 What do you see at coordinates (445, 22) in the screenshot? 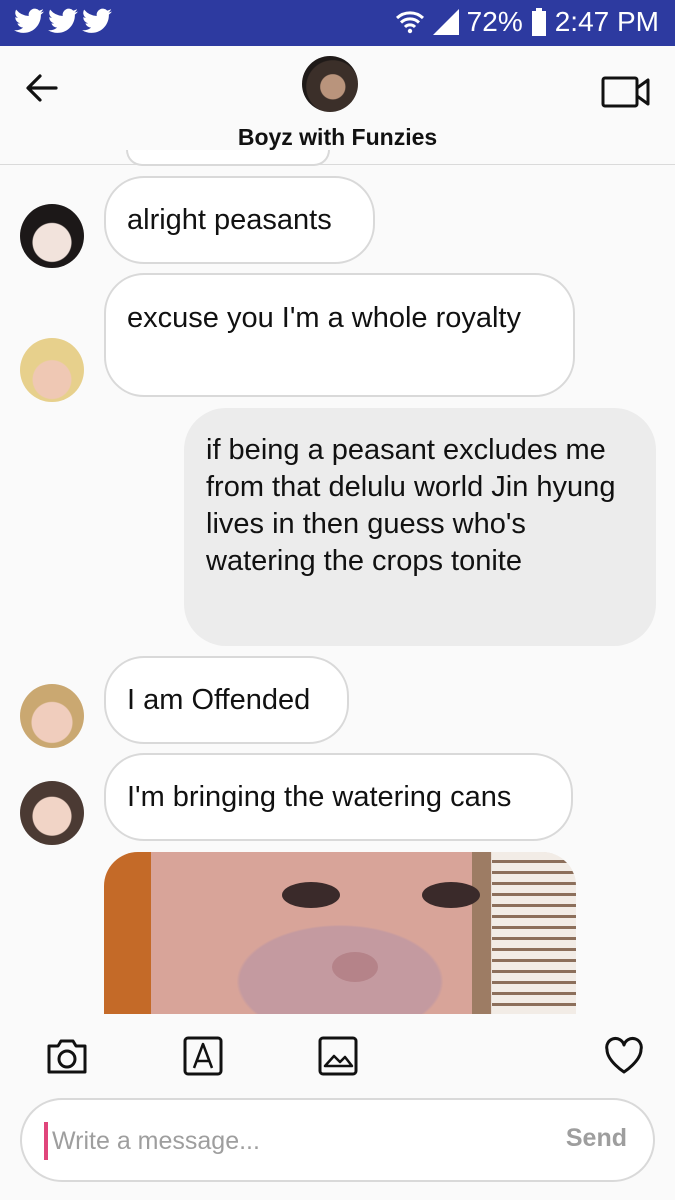
I see `cell-signal-icon` at bounding box center [445, 22].